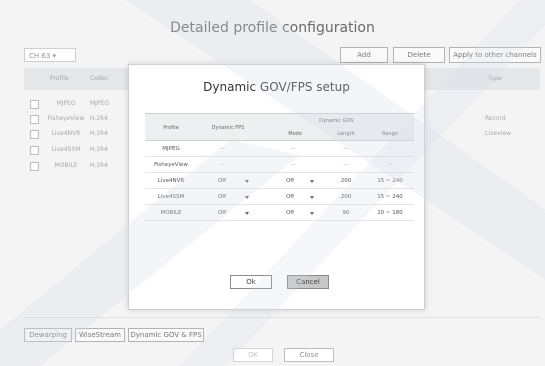  Describe the element at coordinates (308, 282) in the screenshot. I see `cancel-button: Cancel` at that location.